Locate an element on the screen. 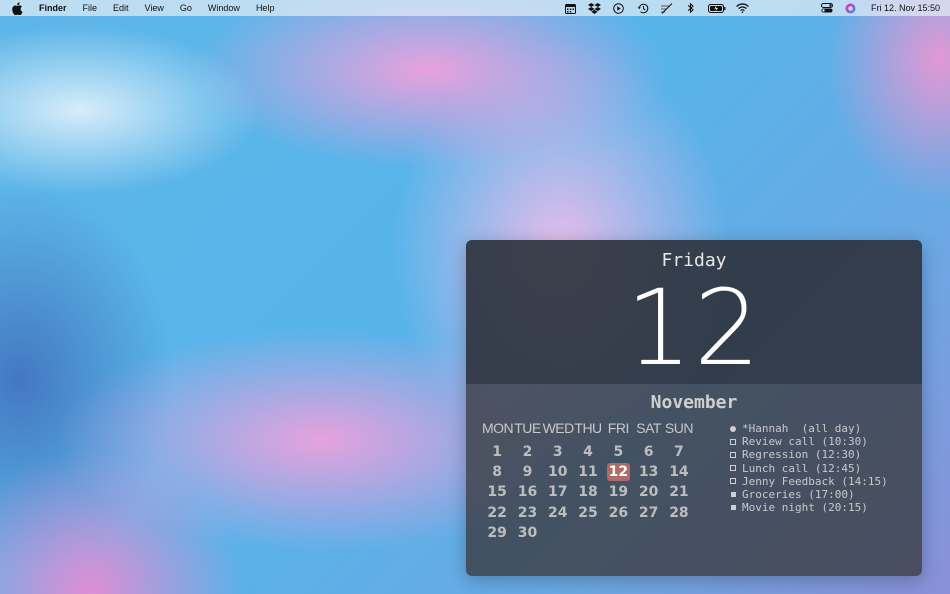 The height and width of the screenshot is (594, 950). calendar-day: 16 is located at coordinates (527, 492).